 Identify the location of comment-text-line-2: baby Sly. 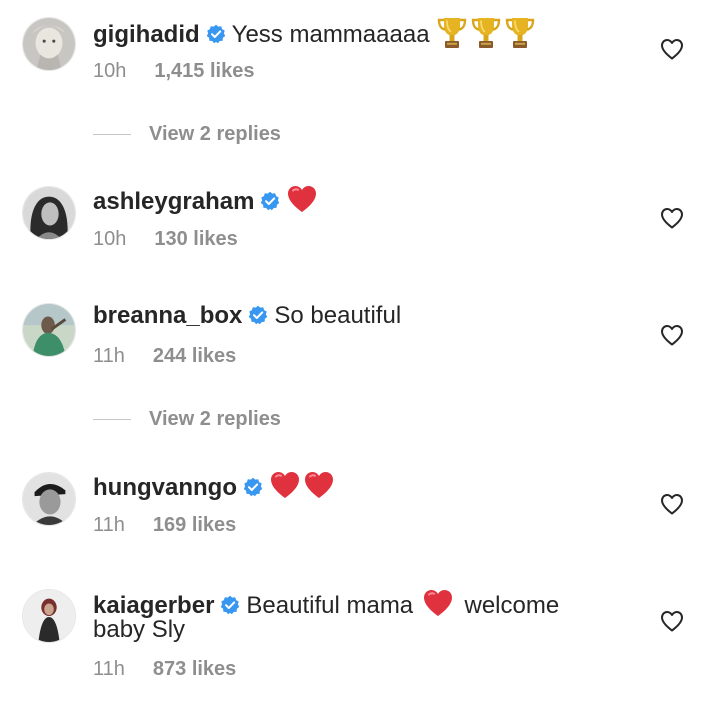
(139, 630).